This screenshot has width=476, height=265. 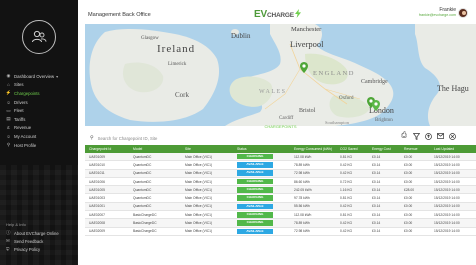 I want to click on help-item-feedback: ✉ Send Feedback, so click(x=41, y=241).